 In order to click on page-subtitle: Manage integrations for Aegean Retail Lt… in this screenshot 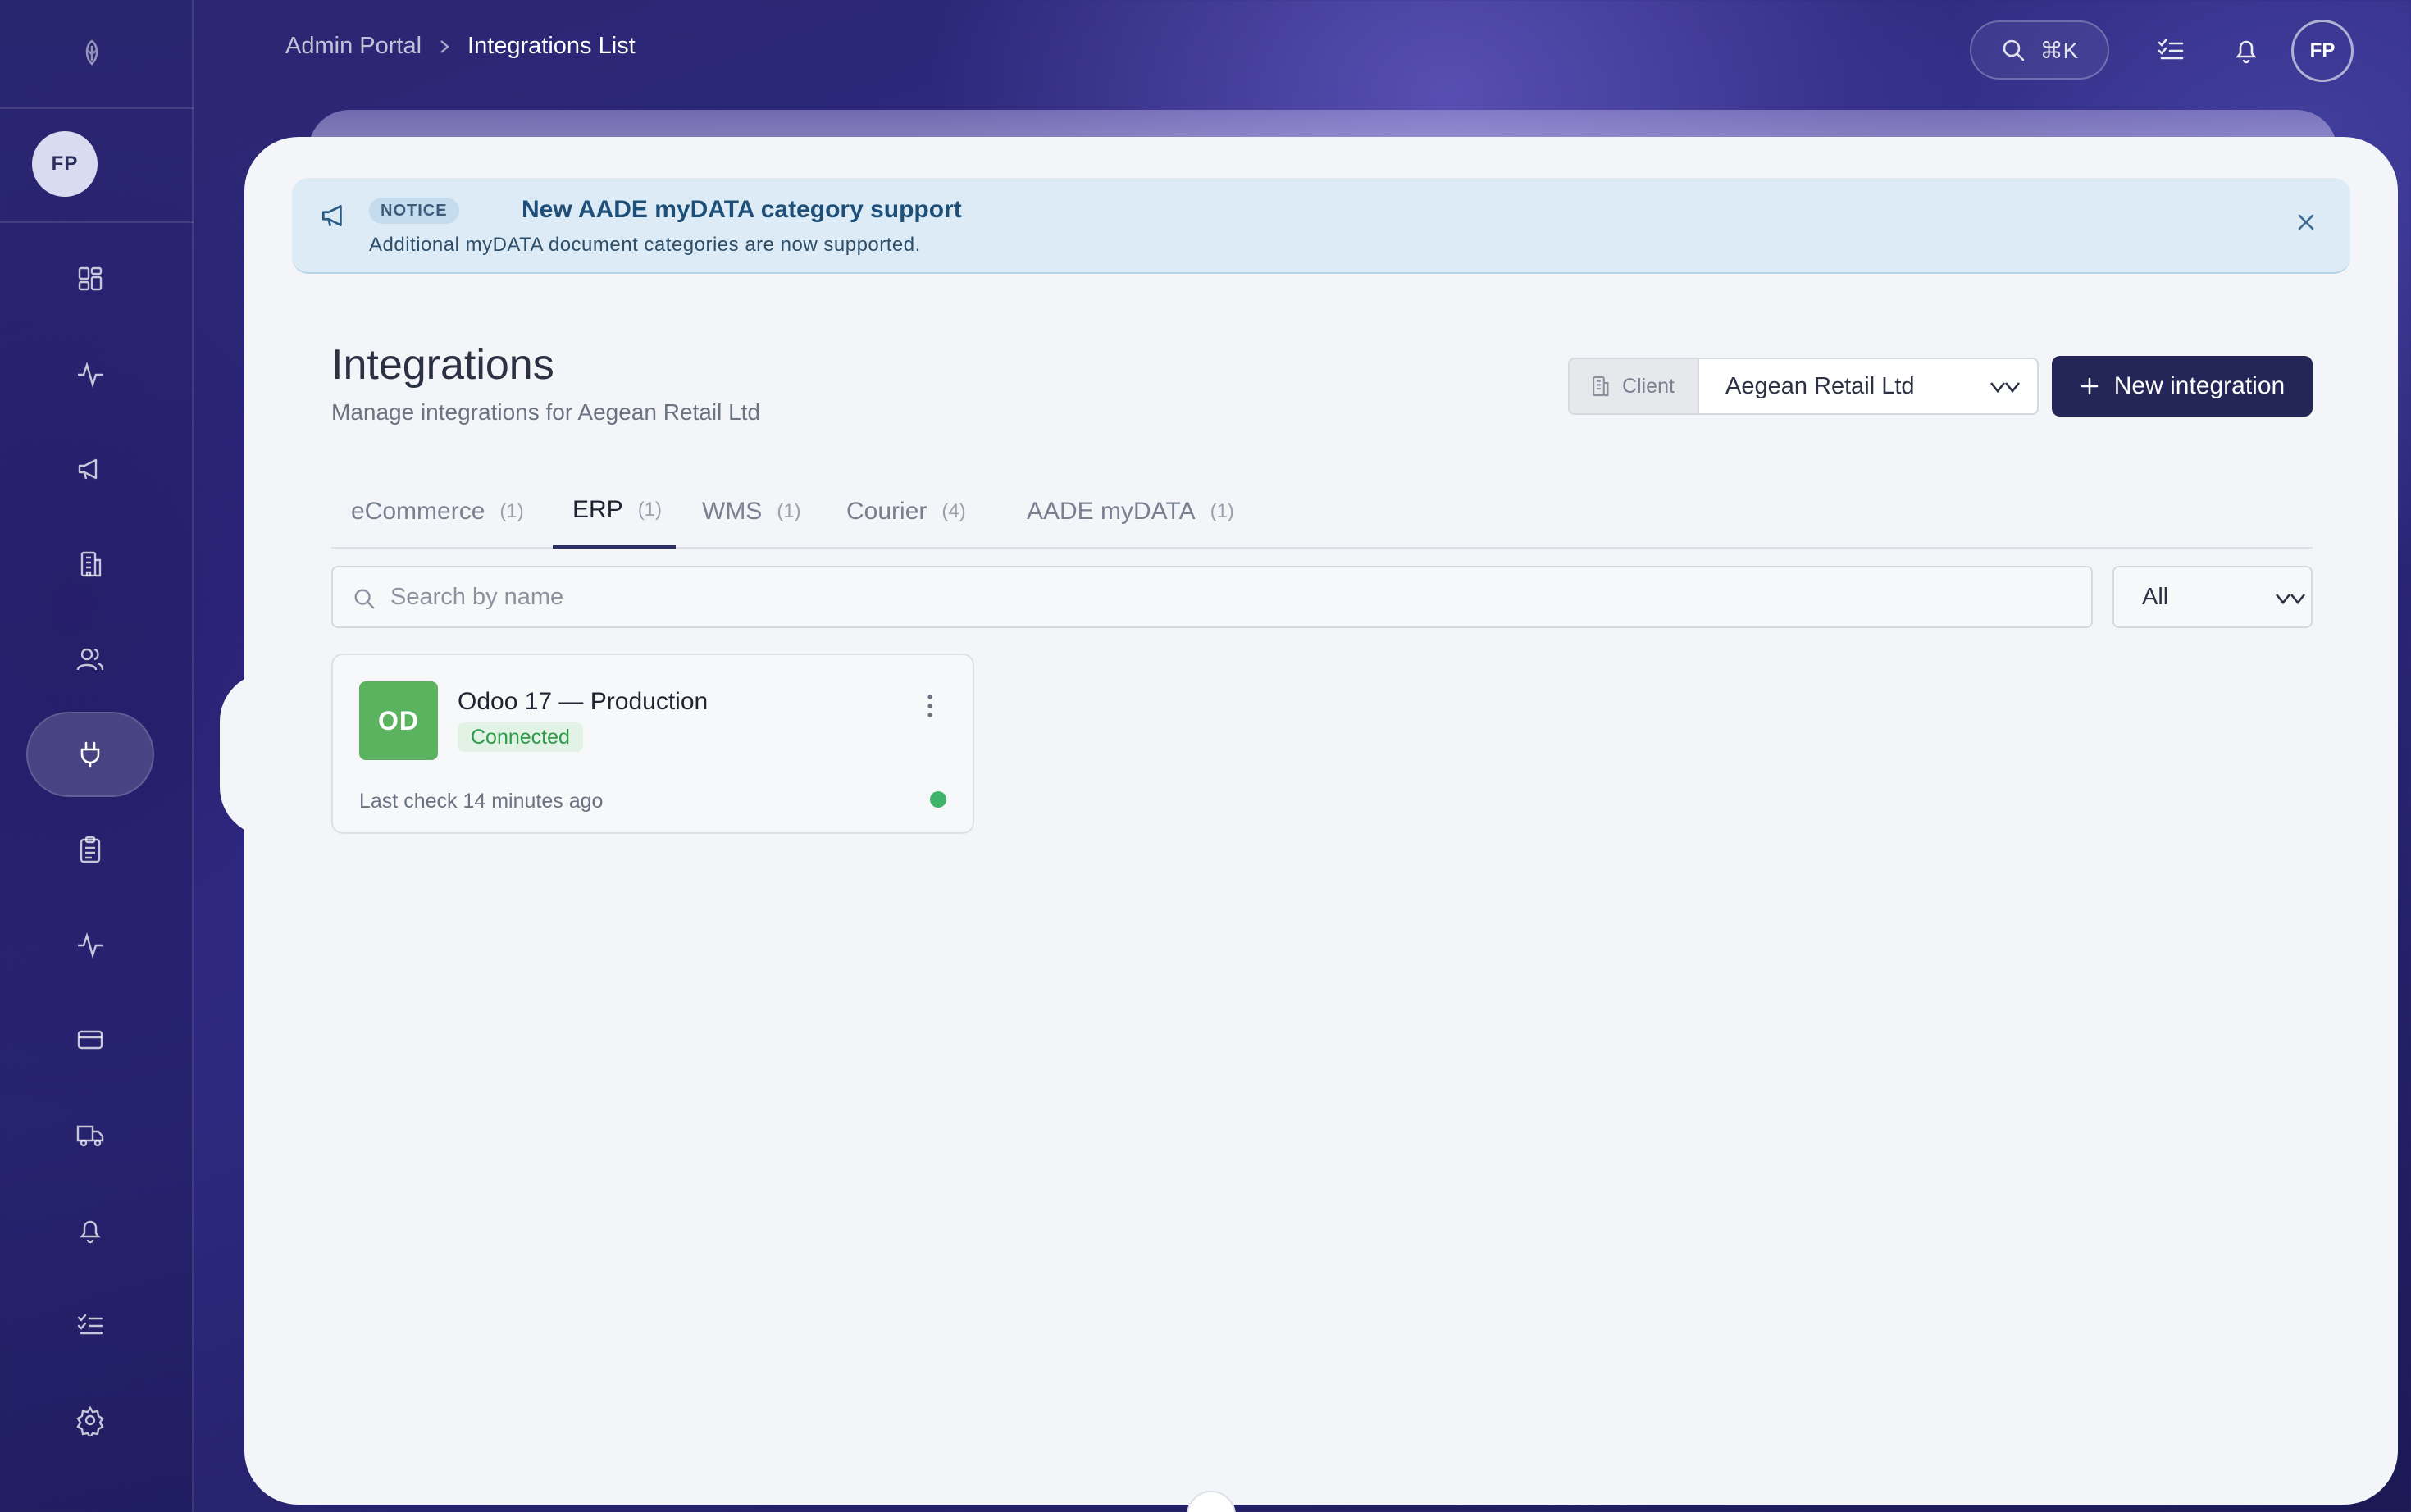, I will do `click(546, 412)`.